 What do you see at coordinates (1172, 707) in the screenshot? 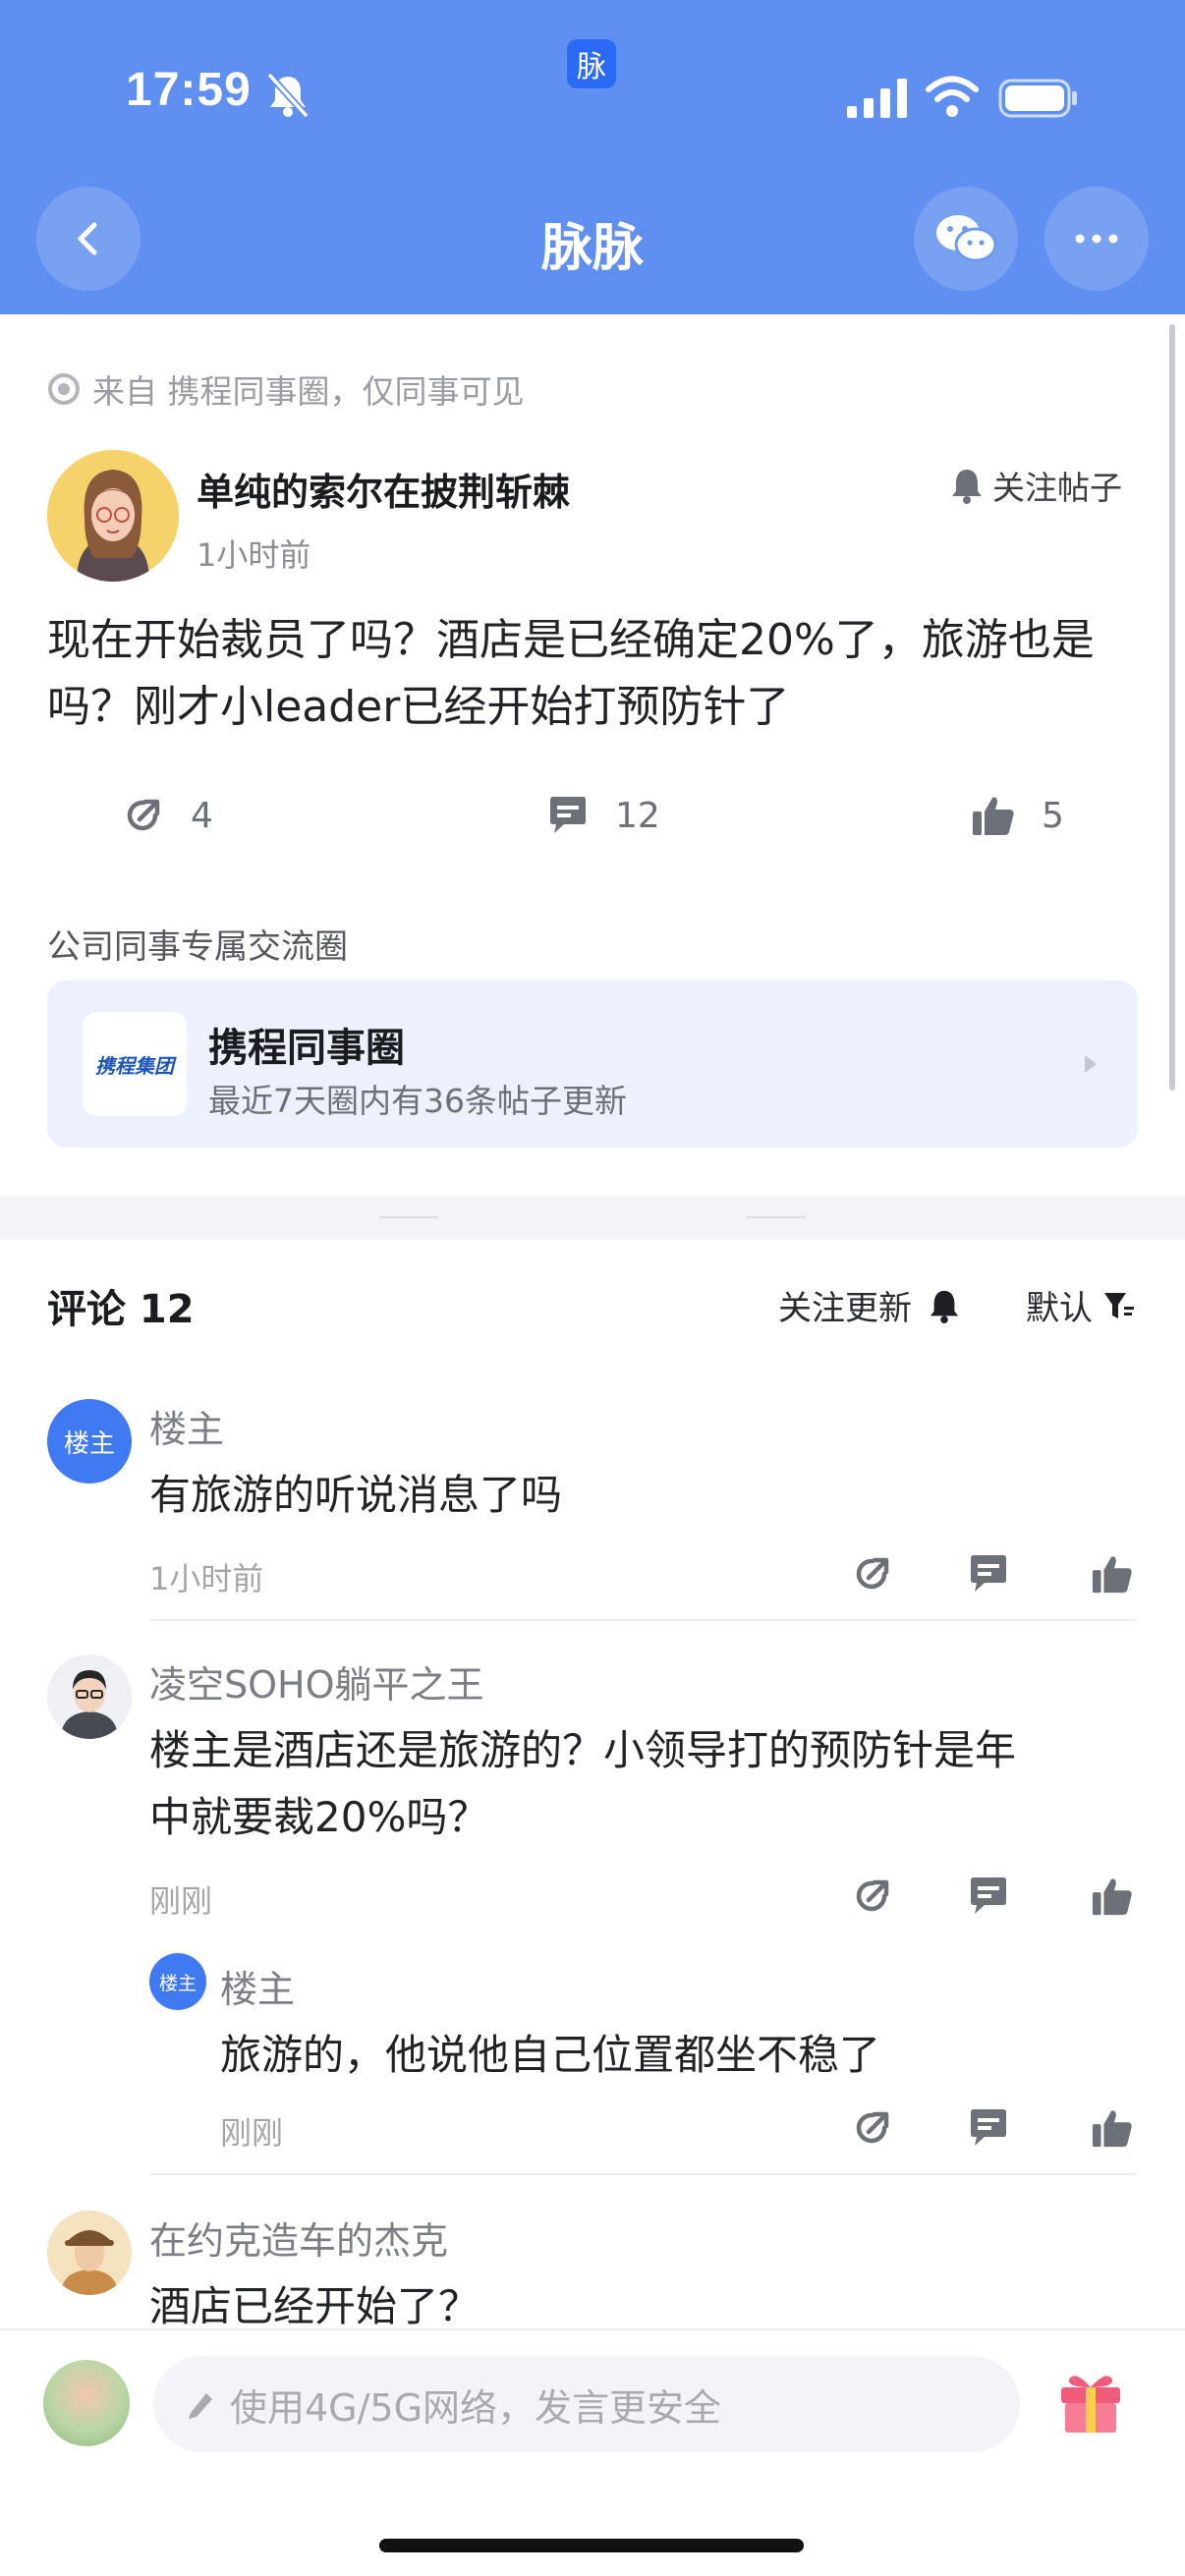
I see `scrollbar` at bounding box center [1172, 707].